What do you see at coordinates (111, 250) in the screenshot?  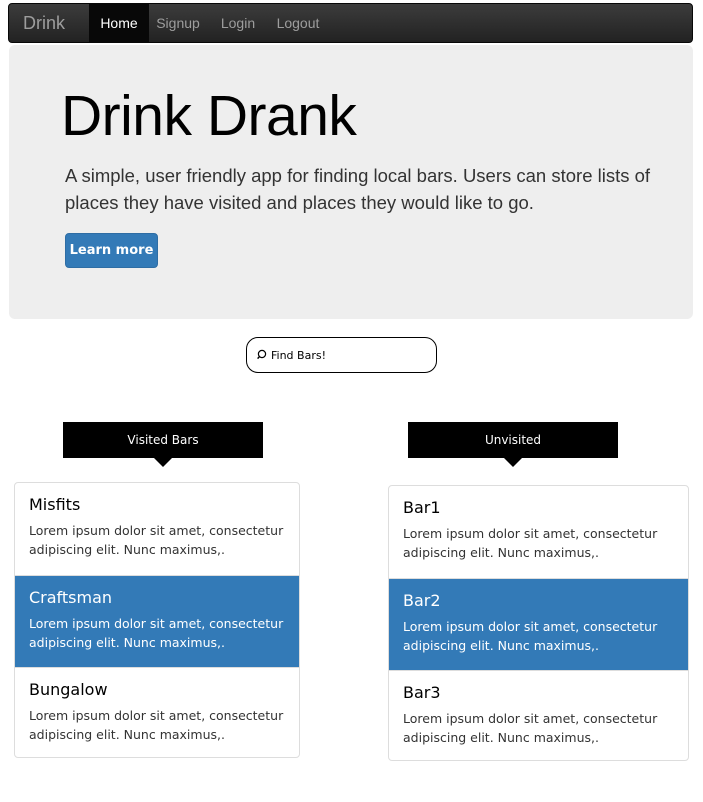 I see `learn-more-button: Learn more` at bounding box center [111, 250].